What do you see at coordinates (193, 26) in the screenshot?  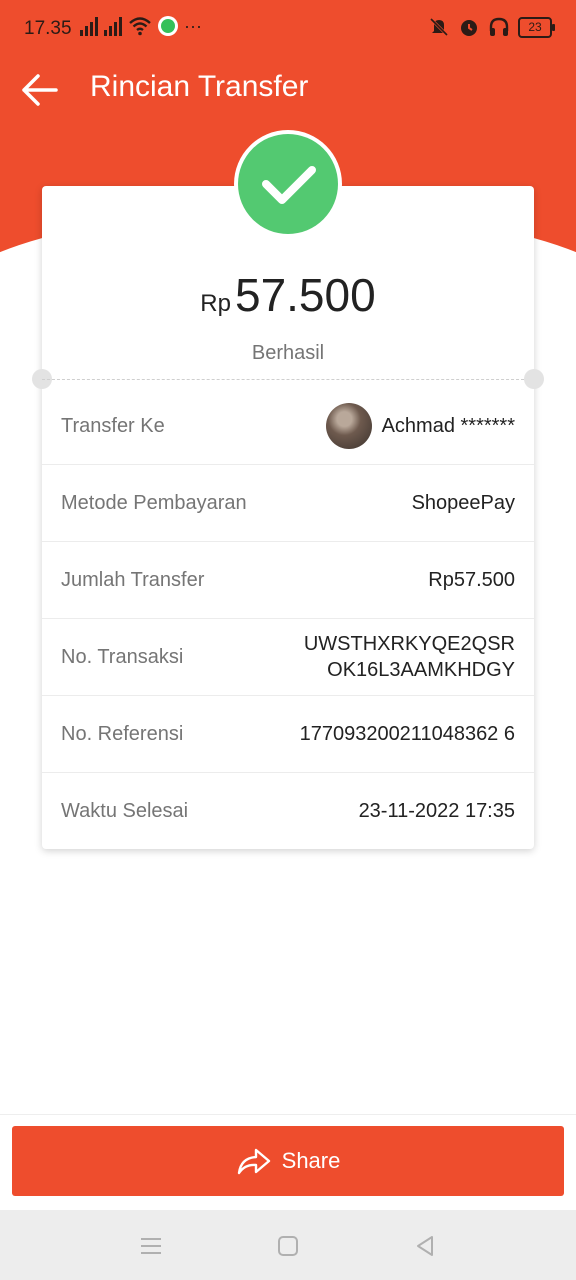 I see `more-notifications-icon: ···` at bounding box center [193, 26].